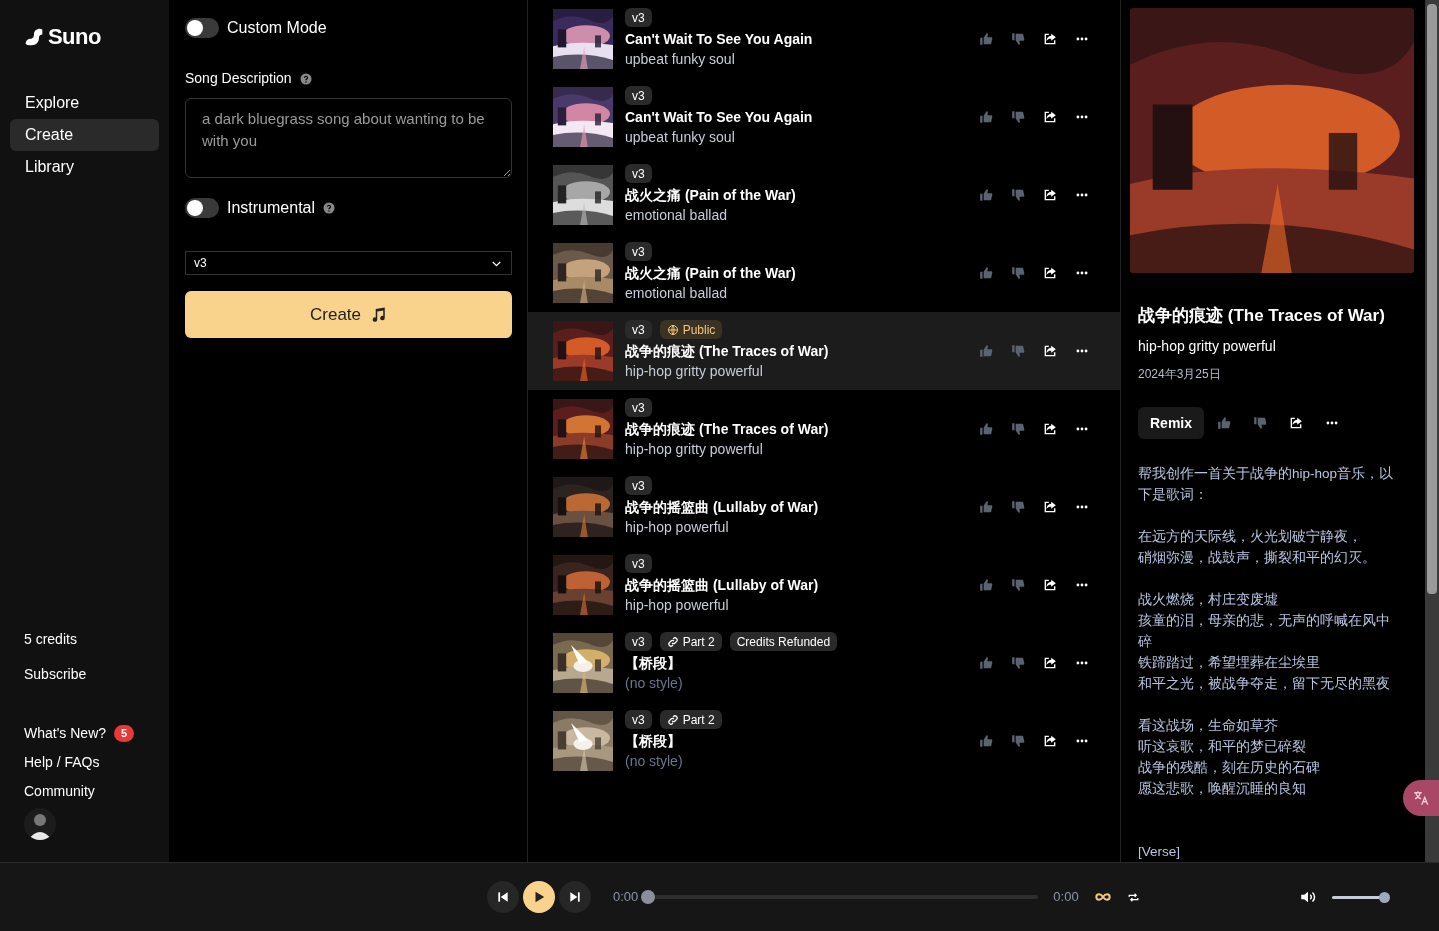  What do you see at coordinates (648, 897) in the screenshot?
I see `progress-thumb` at bounding box center [648, 897].